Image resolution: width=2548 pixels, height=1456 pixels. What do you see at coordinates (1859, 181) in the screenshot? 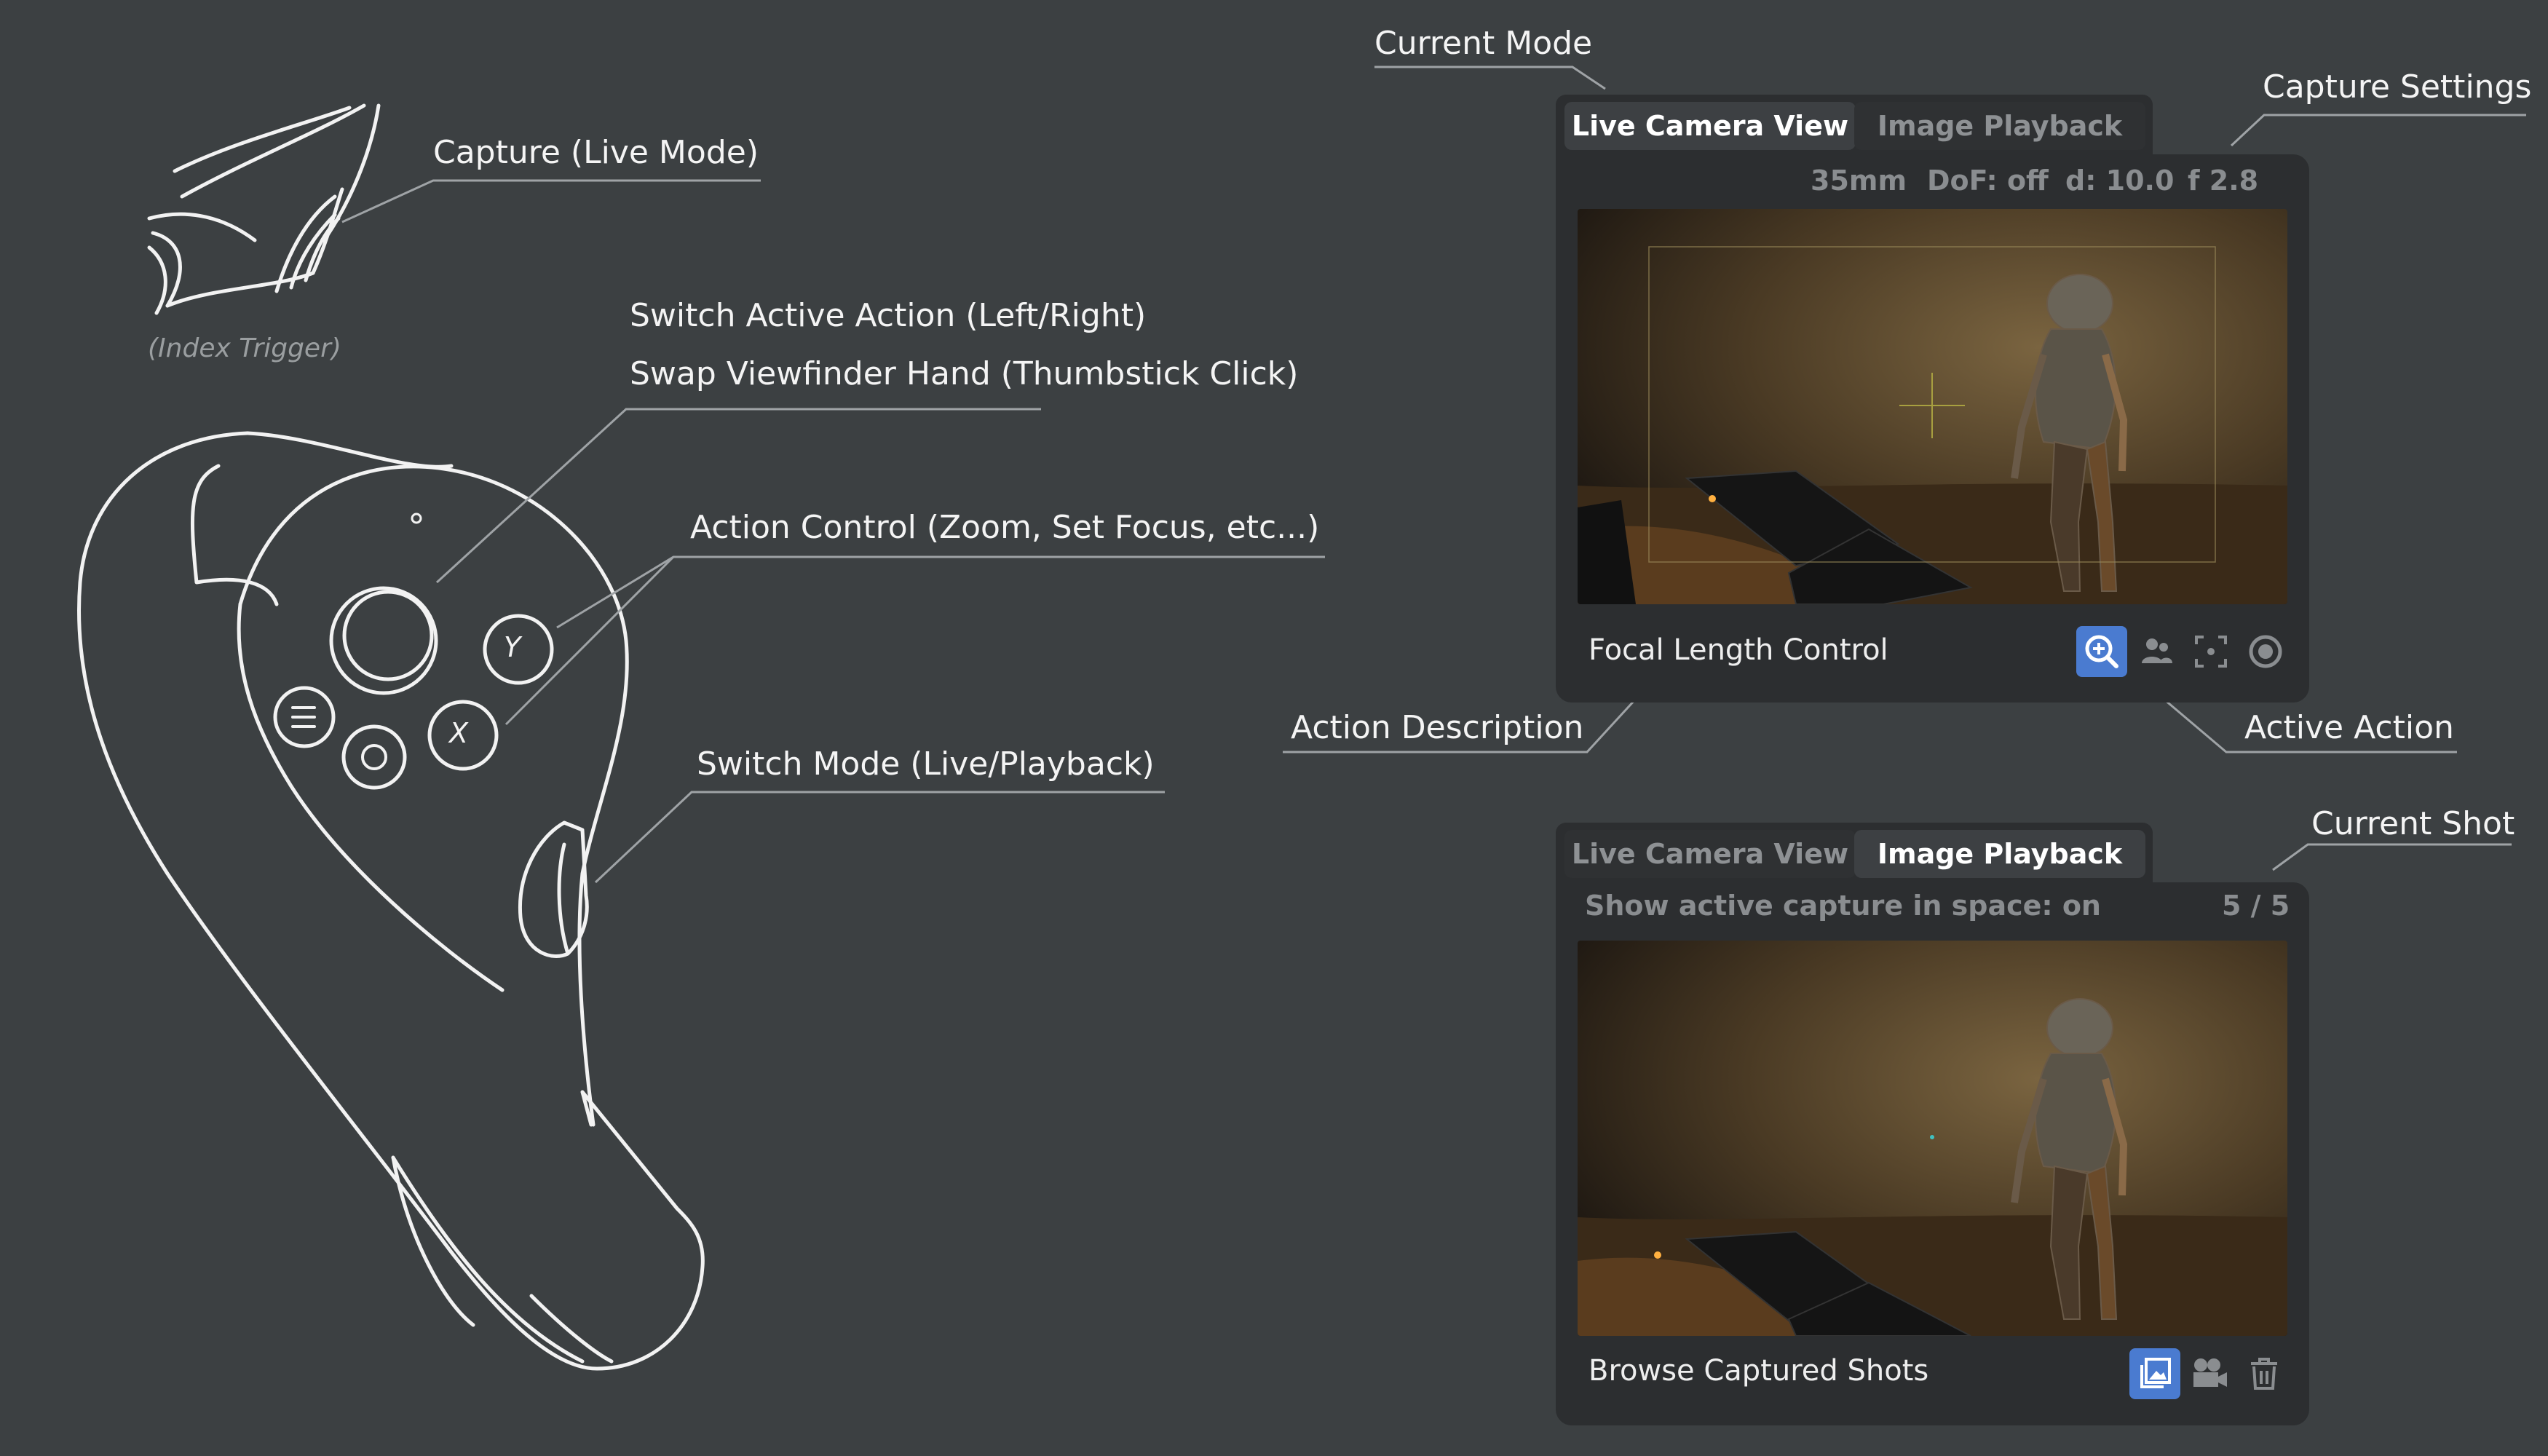
I see `focal-length-value: 35mm` at bounding box center [1859, 181].